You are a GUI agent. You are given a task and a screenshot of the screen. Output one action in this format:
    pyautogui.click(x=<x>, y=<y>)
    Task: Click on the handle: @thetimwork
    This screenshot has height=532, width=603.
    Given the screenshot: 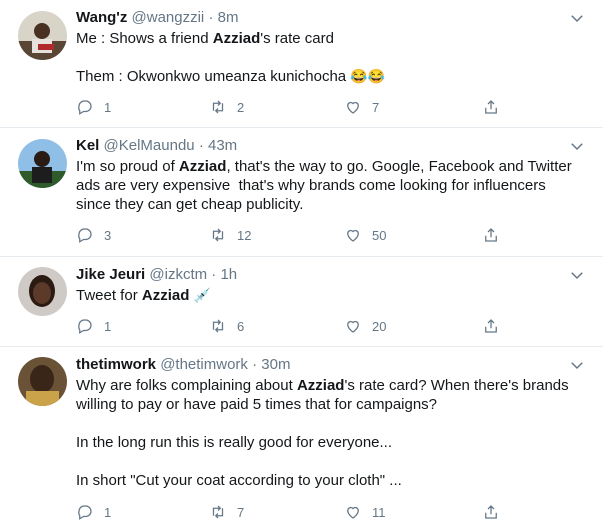 What is the action you would take?
    pyautogui.click(x=204, y=364)
    